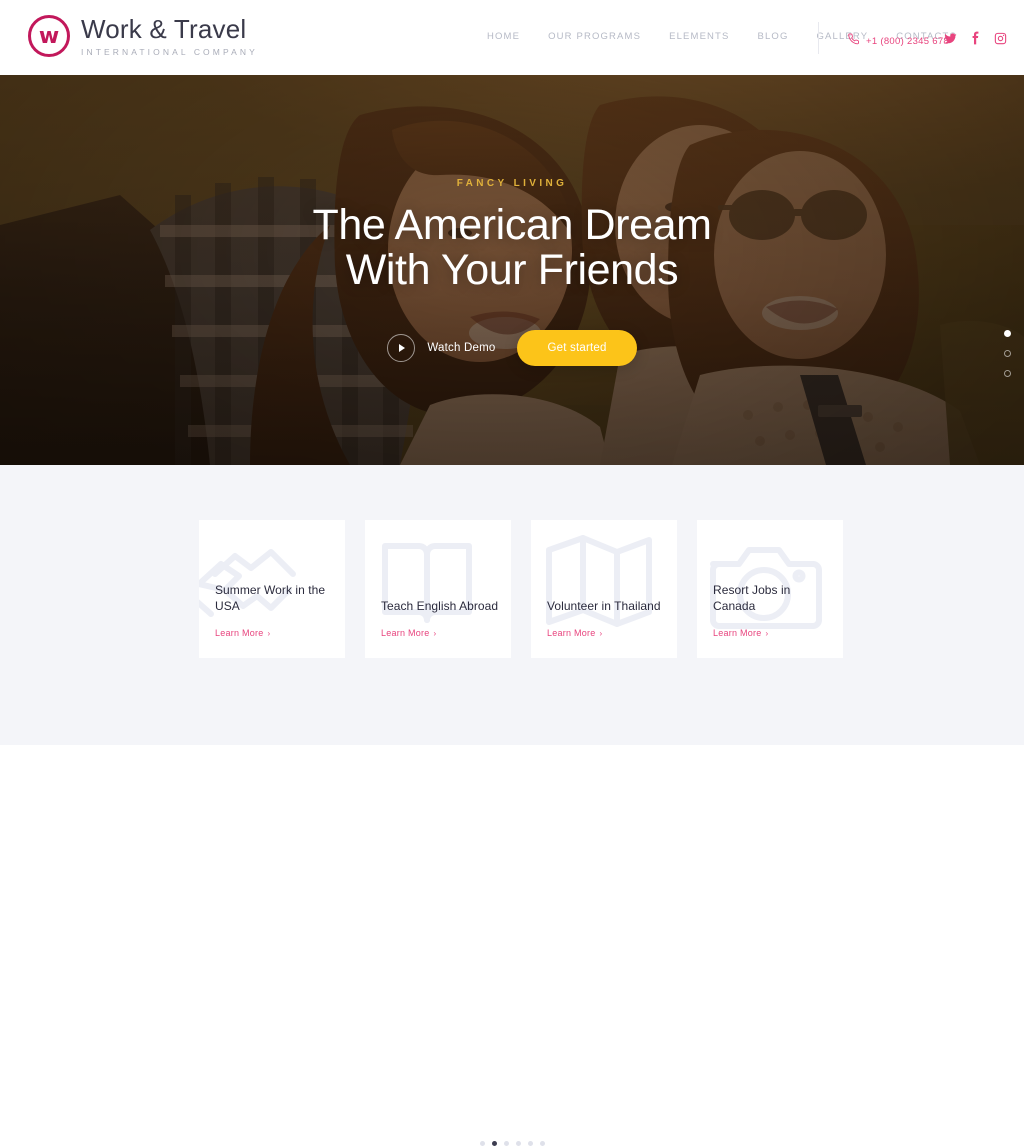 This screenshot has height=1146, width=1024. What do you see at coordinates (441, 620) in the screenshot?
I see `program-card-body: Teach English Abroad Learn More ›` at bounding box center [441, 620].